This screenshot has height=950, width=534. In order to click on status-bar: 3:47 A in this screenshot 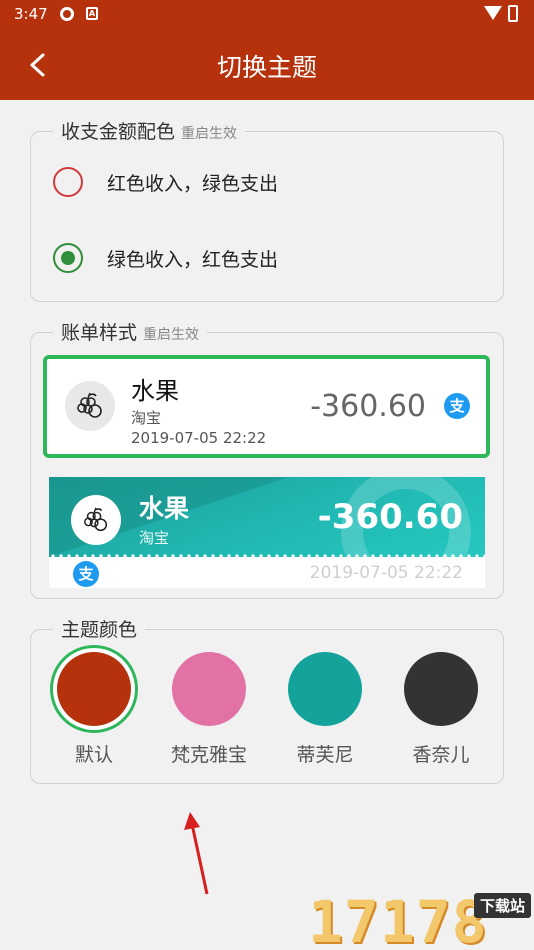, I will do `click(267, 14)`.